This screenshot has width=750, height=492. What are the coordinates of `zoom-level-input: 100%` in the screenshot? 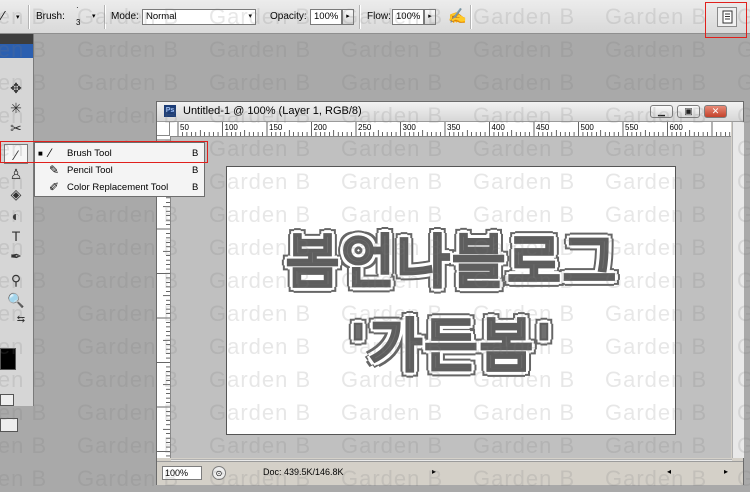 It's located at (182, 473).